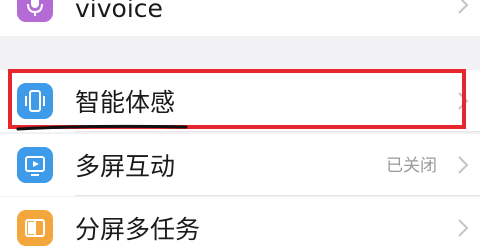  I want to click on split-screen-icon, so click(35, 228).